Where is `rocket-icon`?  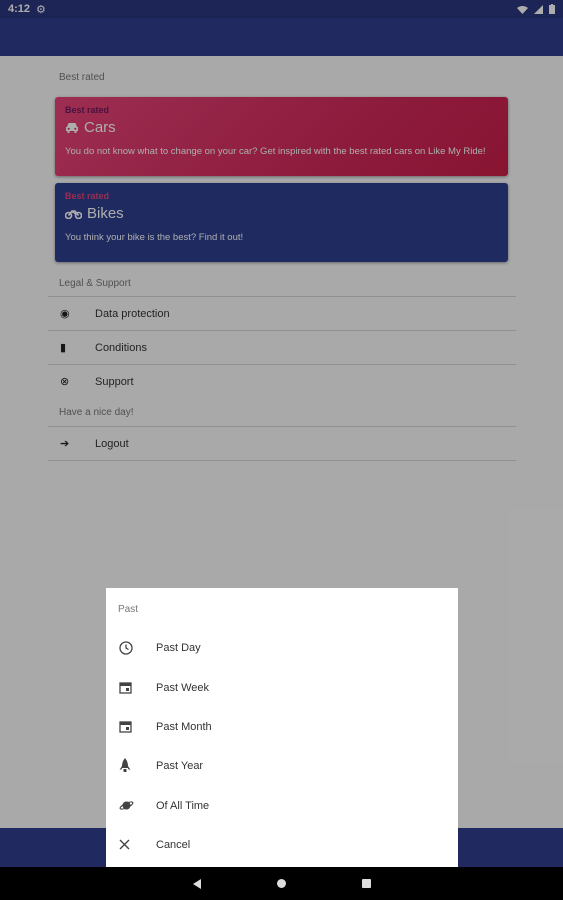
rocket-icon is located at coordinates (125, 765).